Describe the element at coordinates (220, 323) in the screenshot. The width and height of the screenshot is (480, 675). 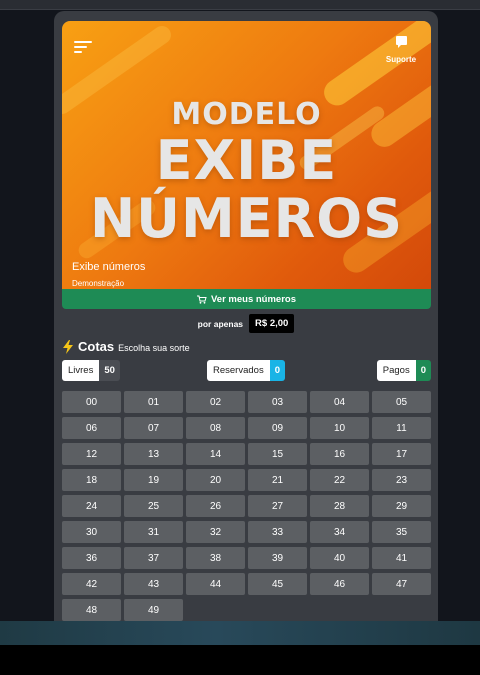
I see `price-label: por apenas` at that location.